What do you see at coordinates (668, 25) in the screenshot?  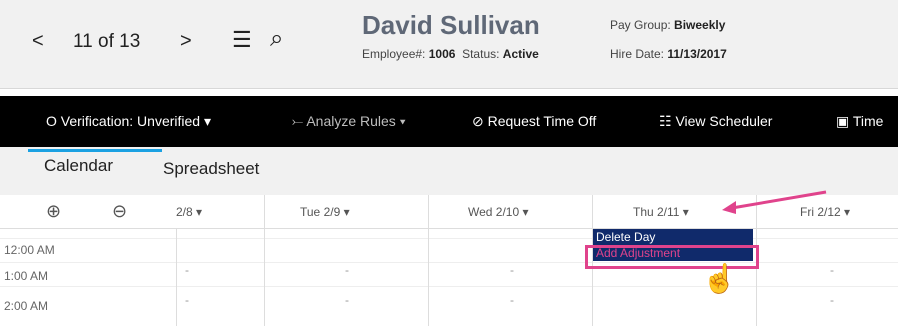 I see `pay-group: Pay Group: Biweekly` at bounding box center [668, 25].